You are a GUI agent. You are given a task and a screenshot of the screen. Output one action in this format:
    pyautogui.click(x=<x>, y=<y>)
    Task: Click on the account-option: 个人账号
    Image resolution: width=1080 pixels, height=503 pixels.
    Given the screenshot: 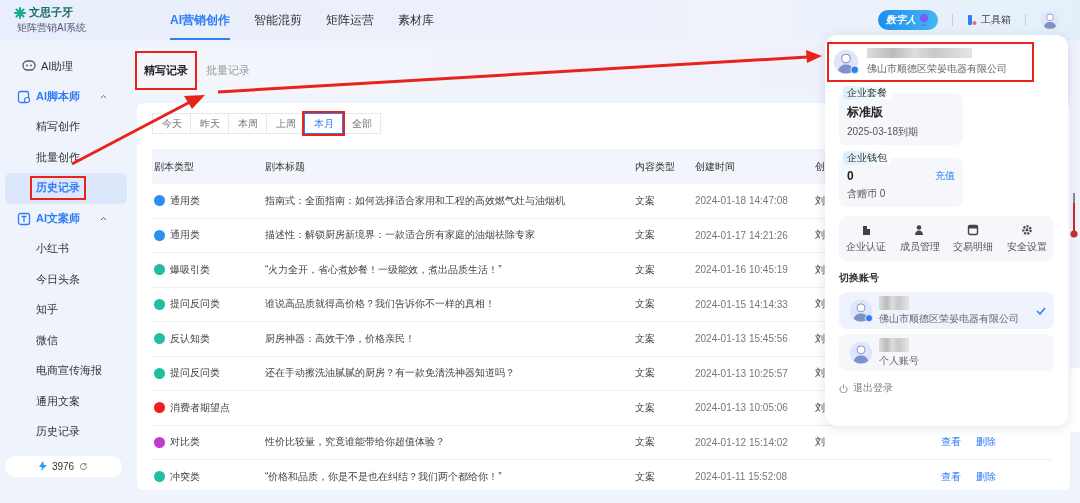 What is the action you would take?
    pyautogui.click(x=946, y=352)
    